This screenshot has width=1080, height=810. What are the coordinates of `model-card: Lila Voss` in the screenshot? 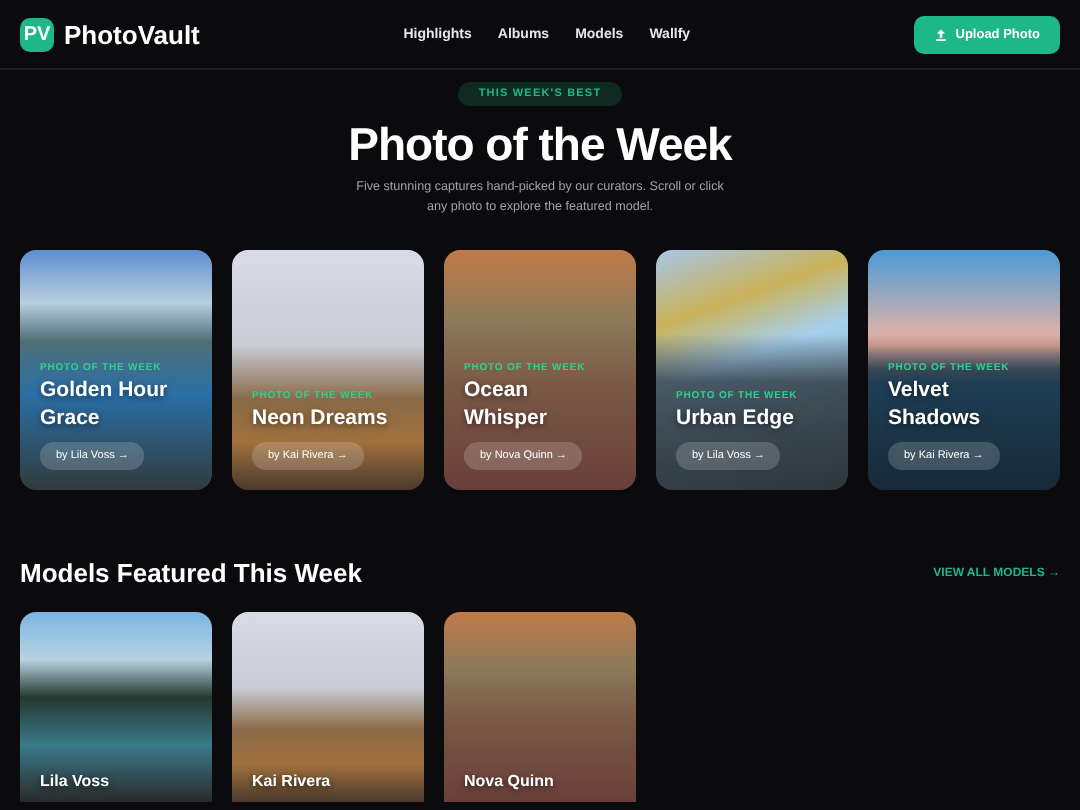 It's located at (116, 707).